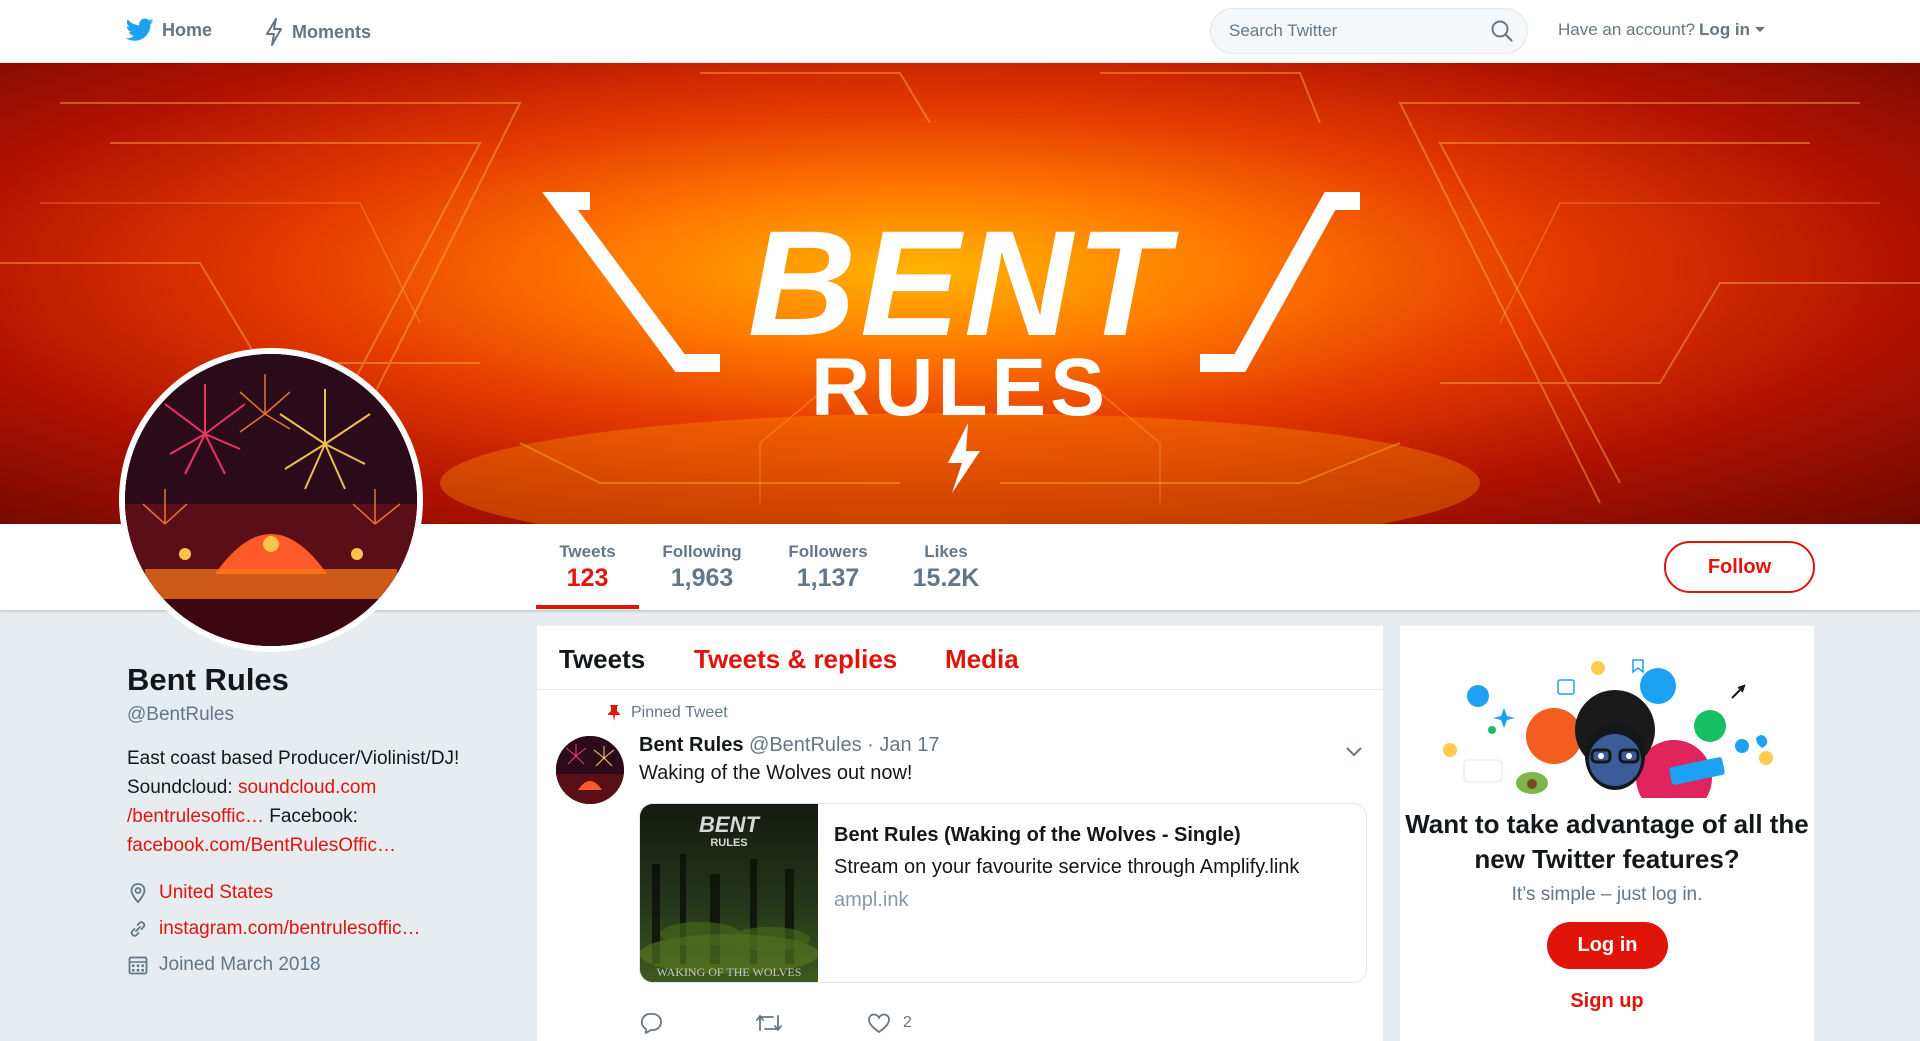  Describe the element at coordinates (729, 824) in the screenshot. I see `card-image-logo: BENT` at that location.